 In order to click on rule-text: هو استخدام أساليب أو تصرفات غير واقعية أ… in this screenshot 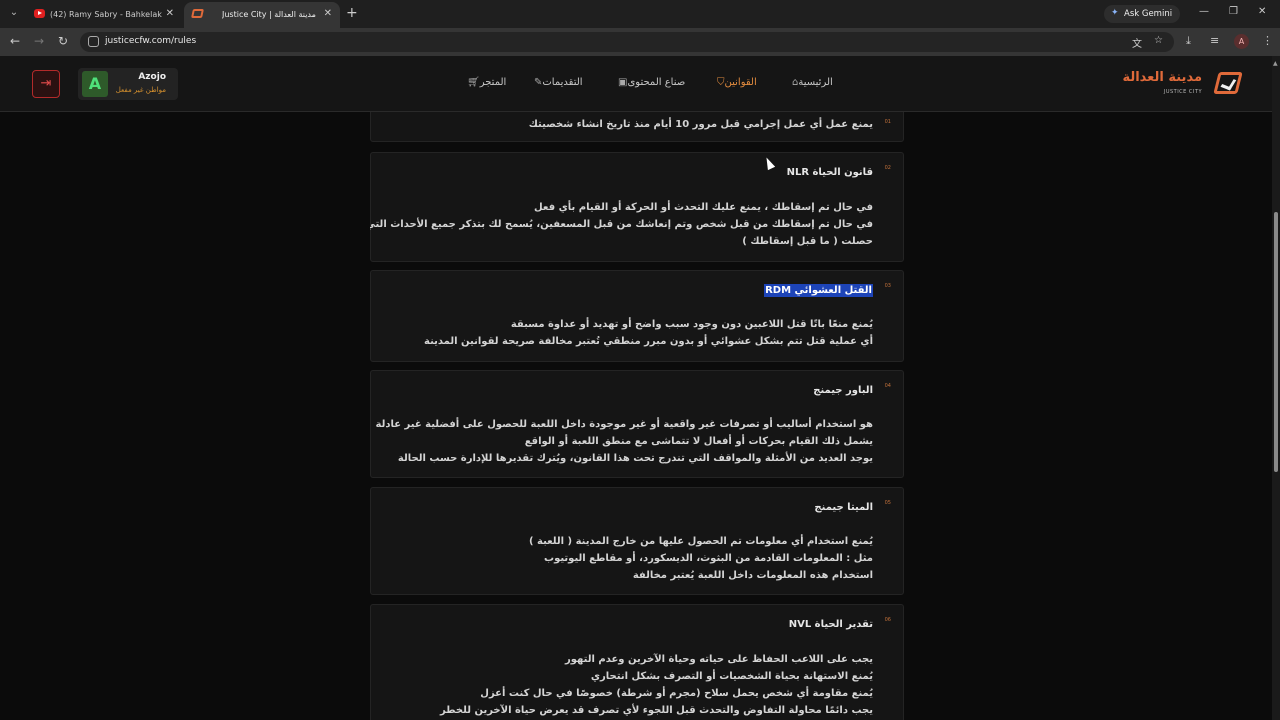, I will do `click(624, 424)`.